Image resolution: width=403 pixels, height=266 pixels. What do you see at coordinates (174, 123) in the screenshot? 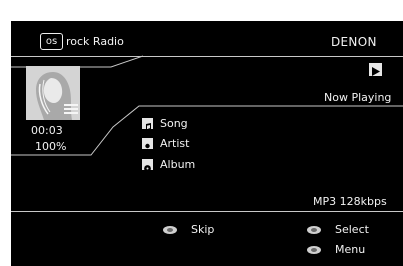
I see `info-item-label: Song` at bounding box center [174, 123].